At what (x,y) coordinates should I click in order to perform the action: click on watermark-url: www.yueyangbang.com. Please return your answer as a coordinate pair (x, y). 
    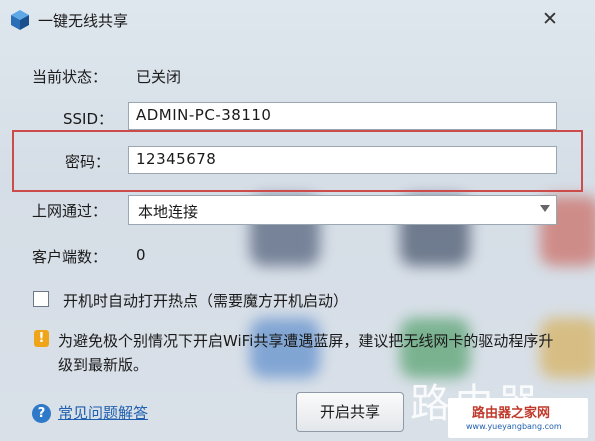
    Looking at the image, I should click on (514, 426).